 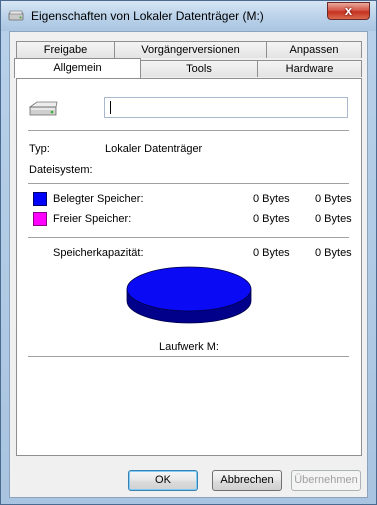 What do you see at coordinates (326, 480) in the screenshot?
I see `apply-button: Übernehmen` at bounding box center [326, 480].